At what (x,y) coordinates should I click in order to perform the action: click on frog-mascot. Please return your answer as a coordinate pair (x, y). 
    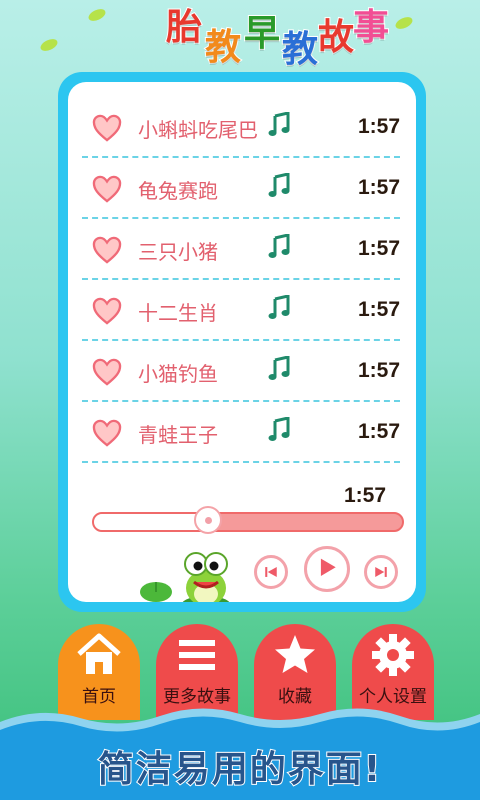
    Looking at the image, I should click on (185, 577).